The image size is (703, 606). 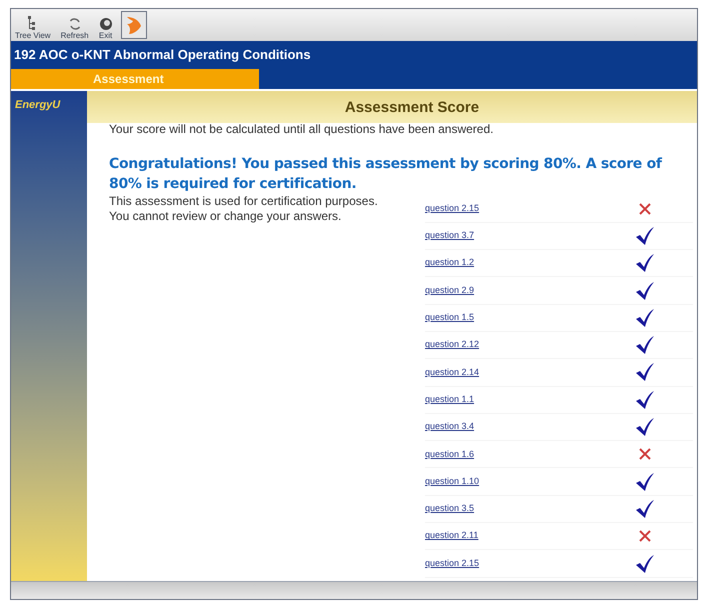 What do you see at coordinates (33, 27) in the screenshot?
I see `tree-button: Tree View` at bounding box center [33, 27].